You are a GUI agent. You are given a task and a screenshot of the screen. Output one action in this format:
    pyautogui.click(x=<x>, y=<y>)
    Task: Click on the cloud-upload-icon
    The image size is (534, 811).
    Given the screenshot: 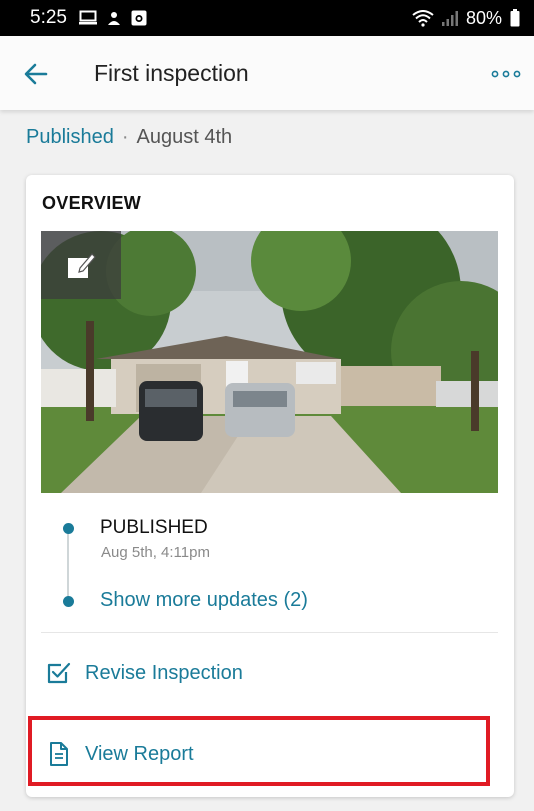 What is the action you would take?
    pyautogui.click(x=113, y=18)
    